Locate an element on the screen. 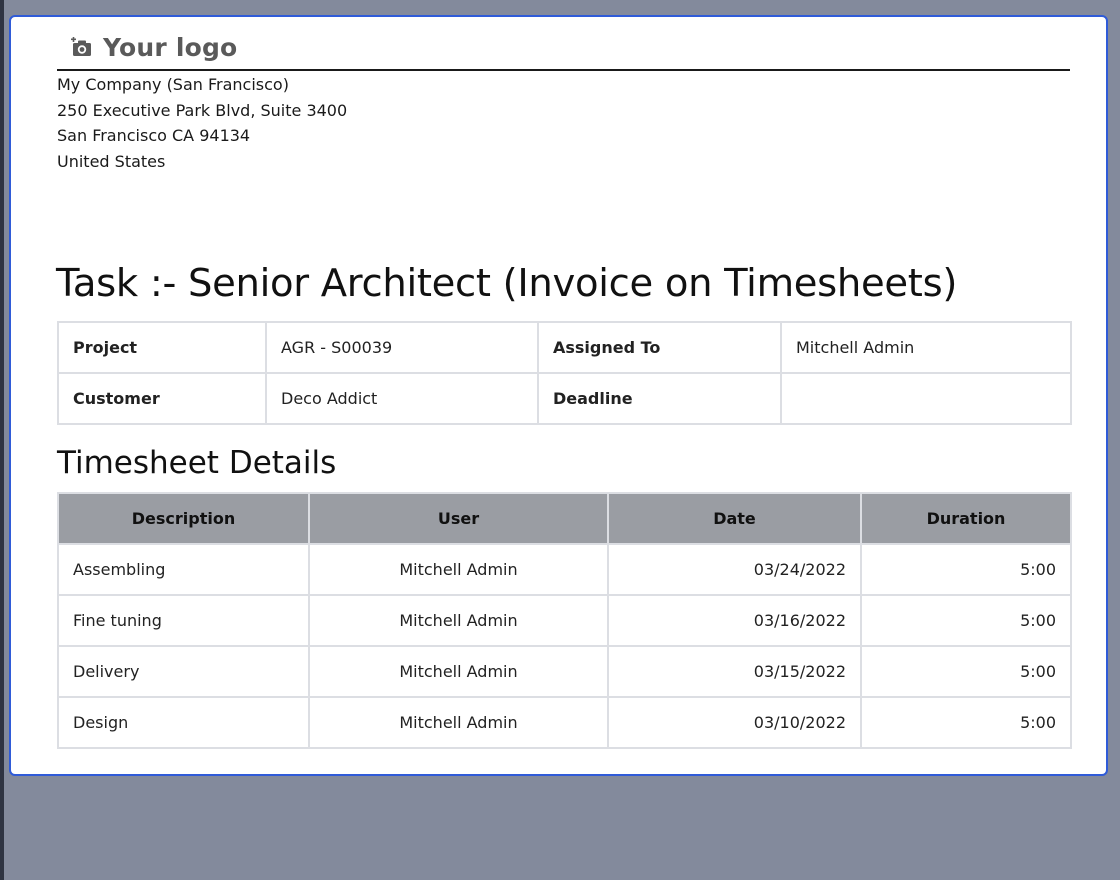 This screenshot has width=1120, height=880. row-description: Design is located at coordinates (183, 722).